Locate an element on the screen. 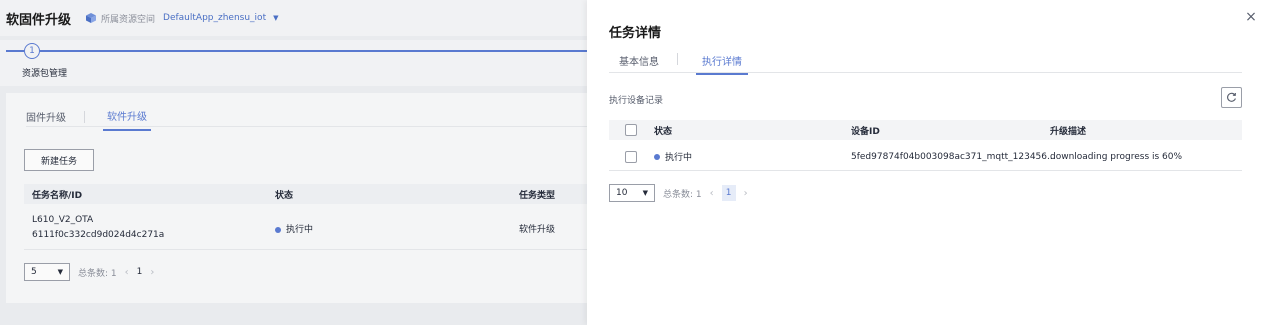 Image resolution: width=1267 pixels, height=325 pixels. page-title: 软固件升级 is located at coordinates (39, 20).